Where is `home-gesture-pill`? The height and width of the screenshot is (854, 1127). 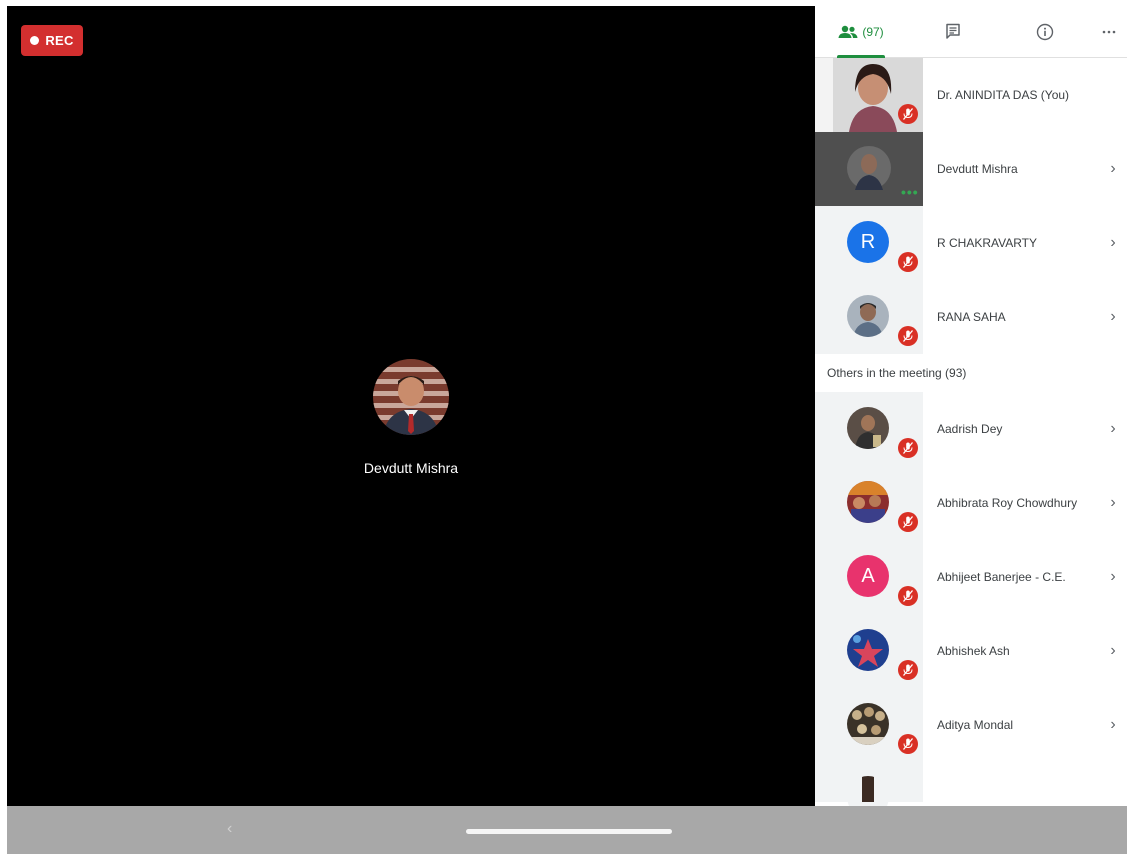 home-gesture-pill is located at coordinates (569, 831).